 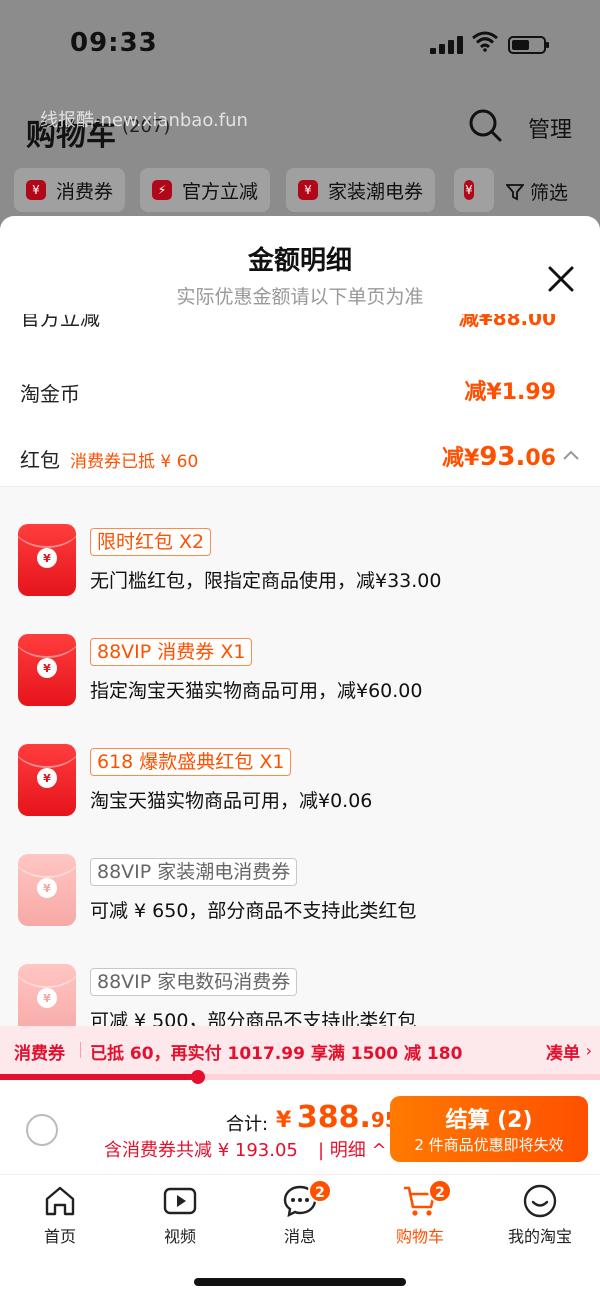 What do you see at coordinates (510, 392) in the screenshot?
I see `row-amount: 减¥1.99` at bounding box center [510, 392].